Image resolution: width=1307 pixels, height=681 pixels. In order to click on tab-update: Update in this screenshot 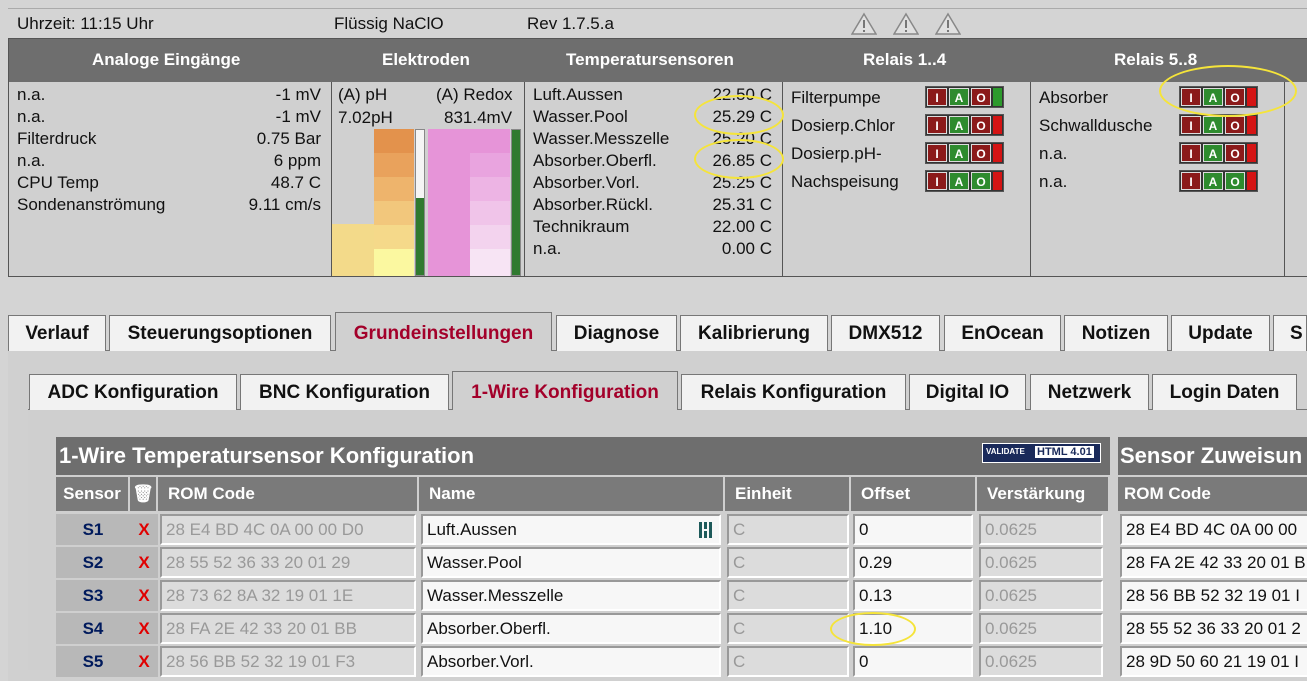, I will do `click(1220, 333)`.